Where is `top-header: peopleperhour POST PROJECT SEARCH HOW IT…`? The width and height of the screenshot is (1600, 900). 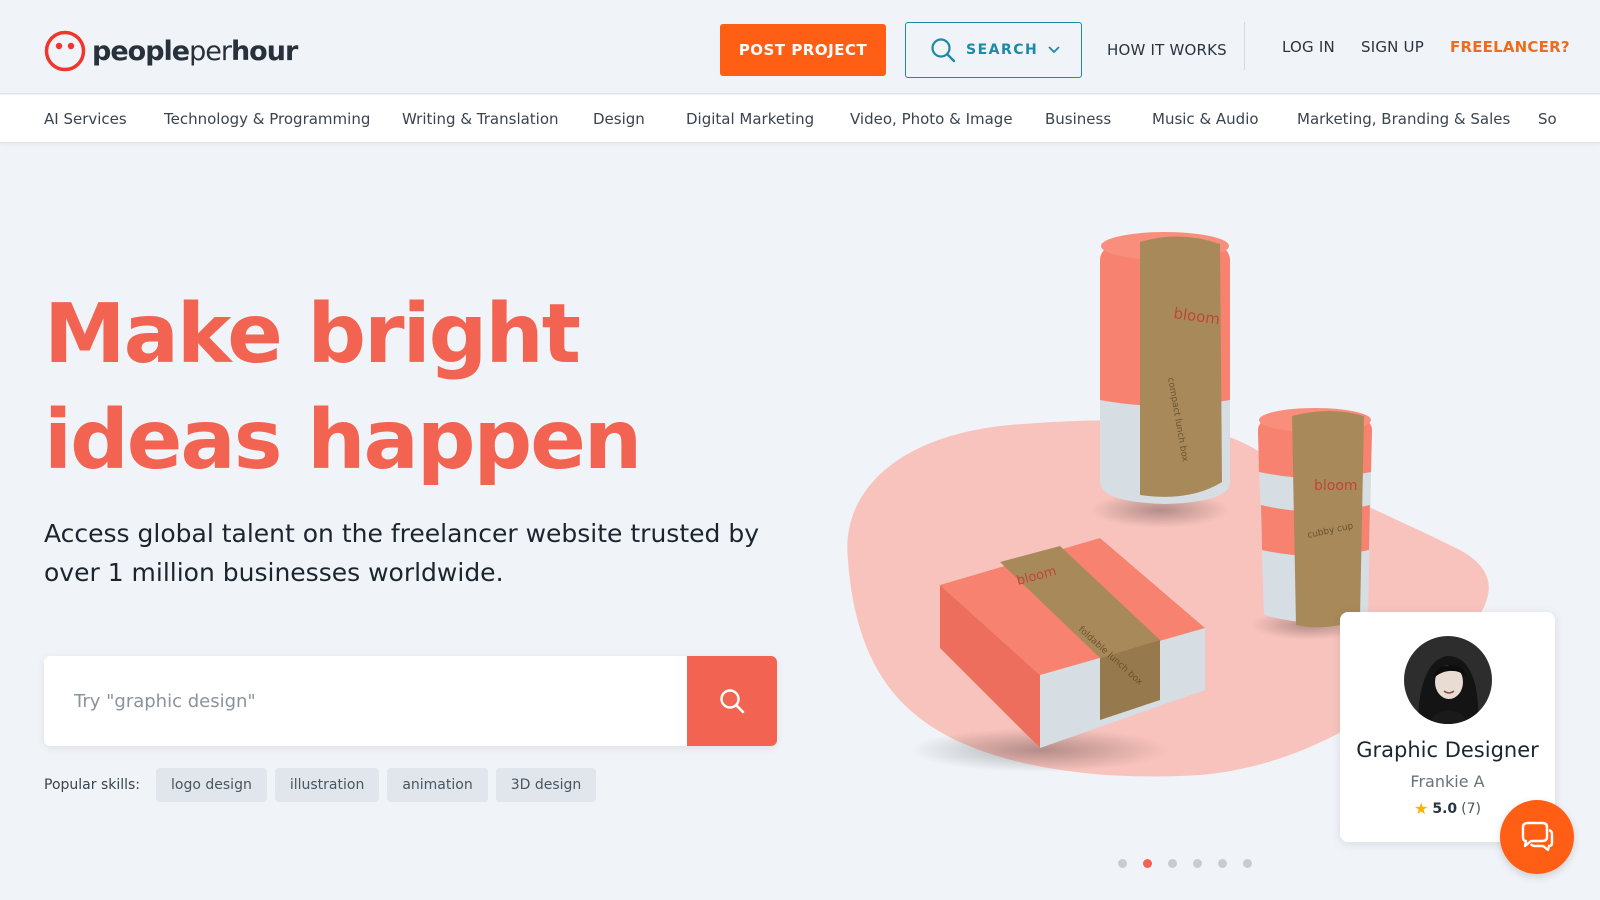 top-header: peopleperhour POST PROJECT SEARCH HOW IT… is located at coordinates (800, 47).